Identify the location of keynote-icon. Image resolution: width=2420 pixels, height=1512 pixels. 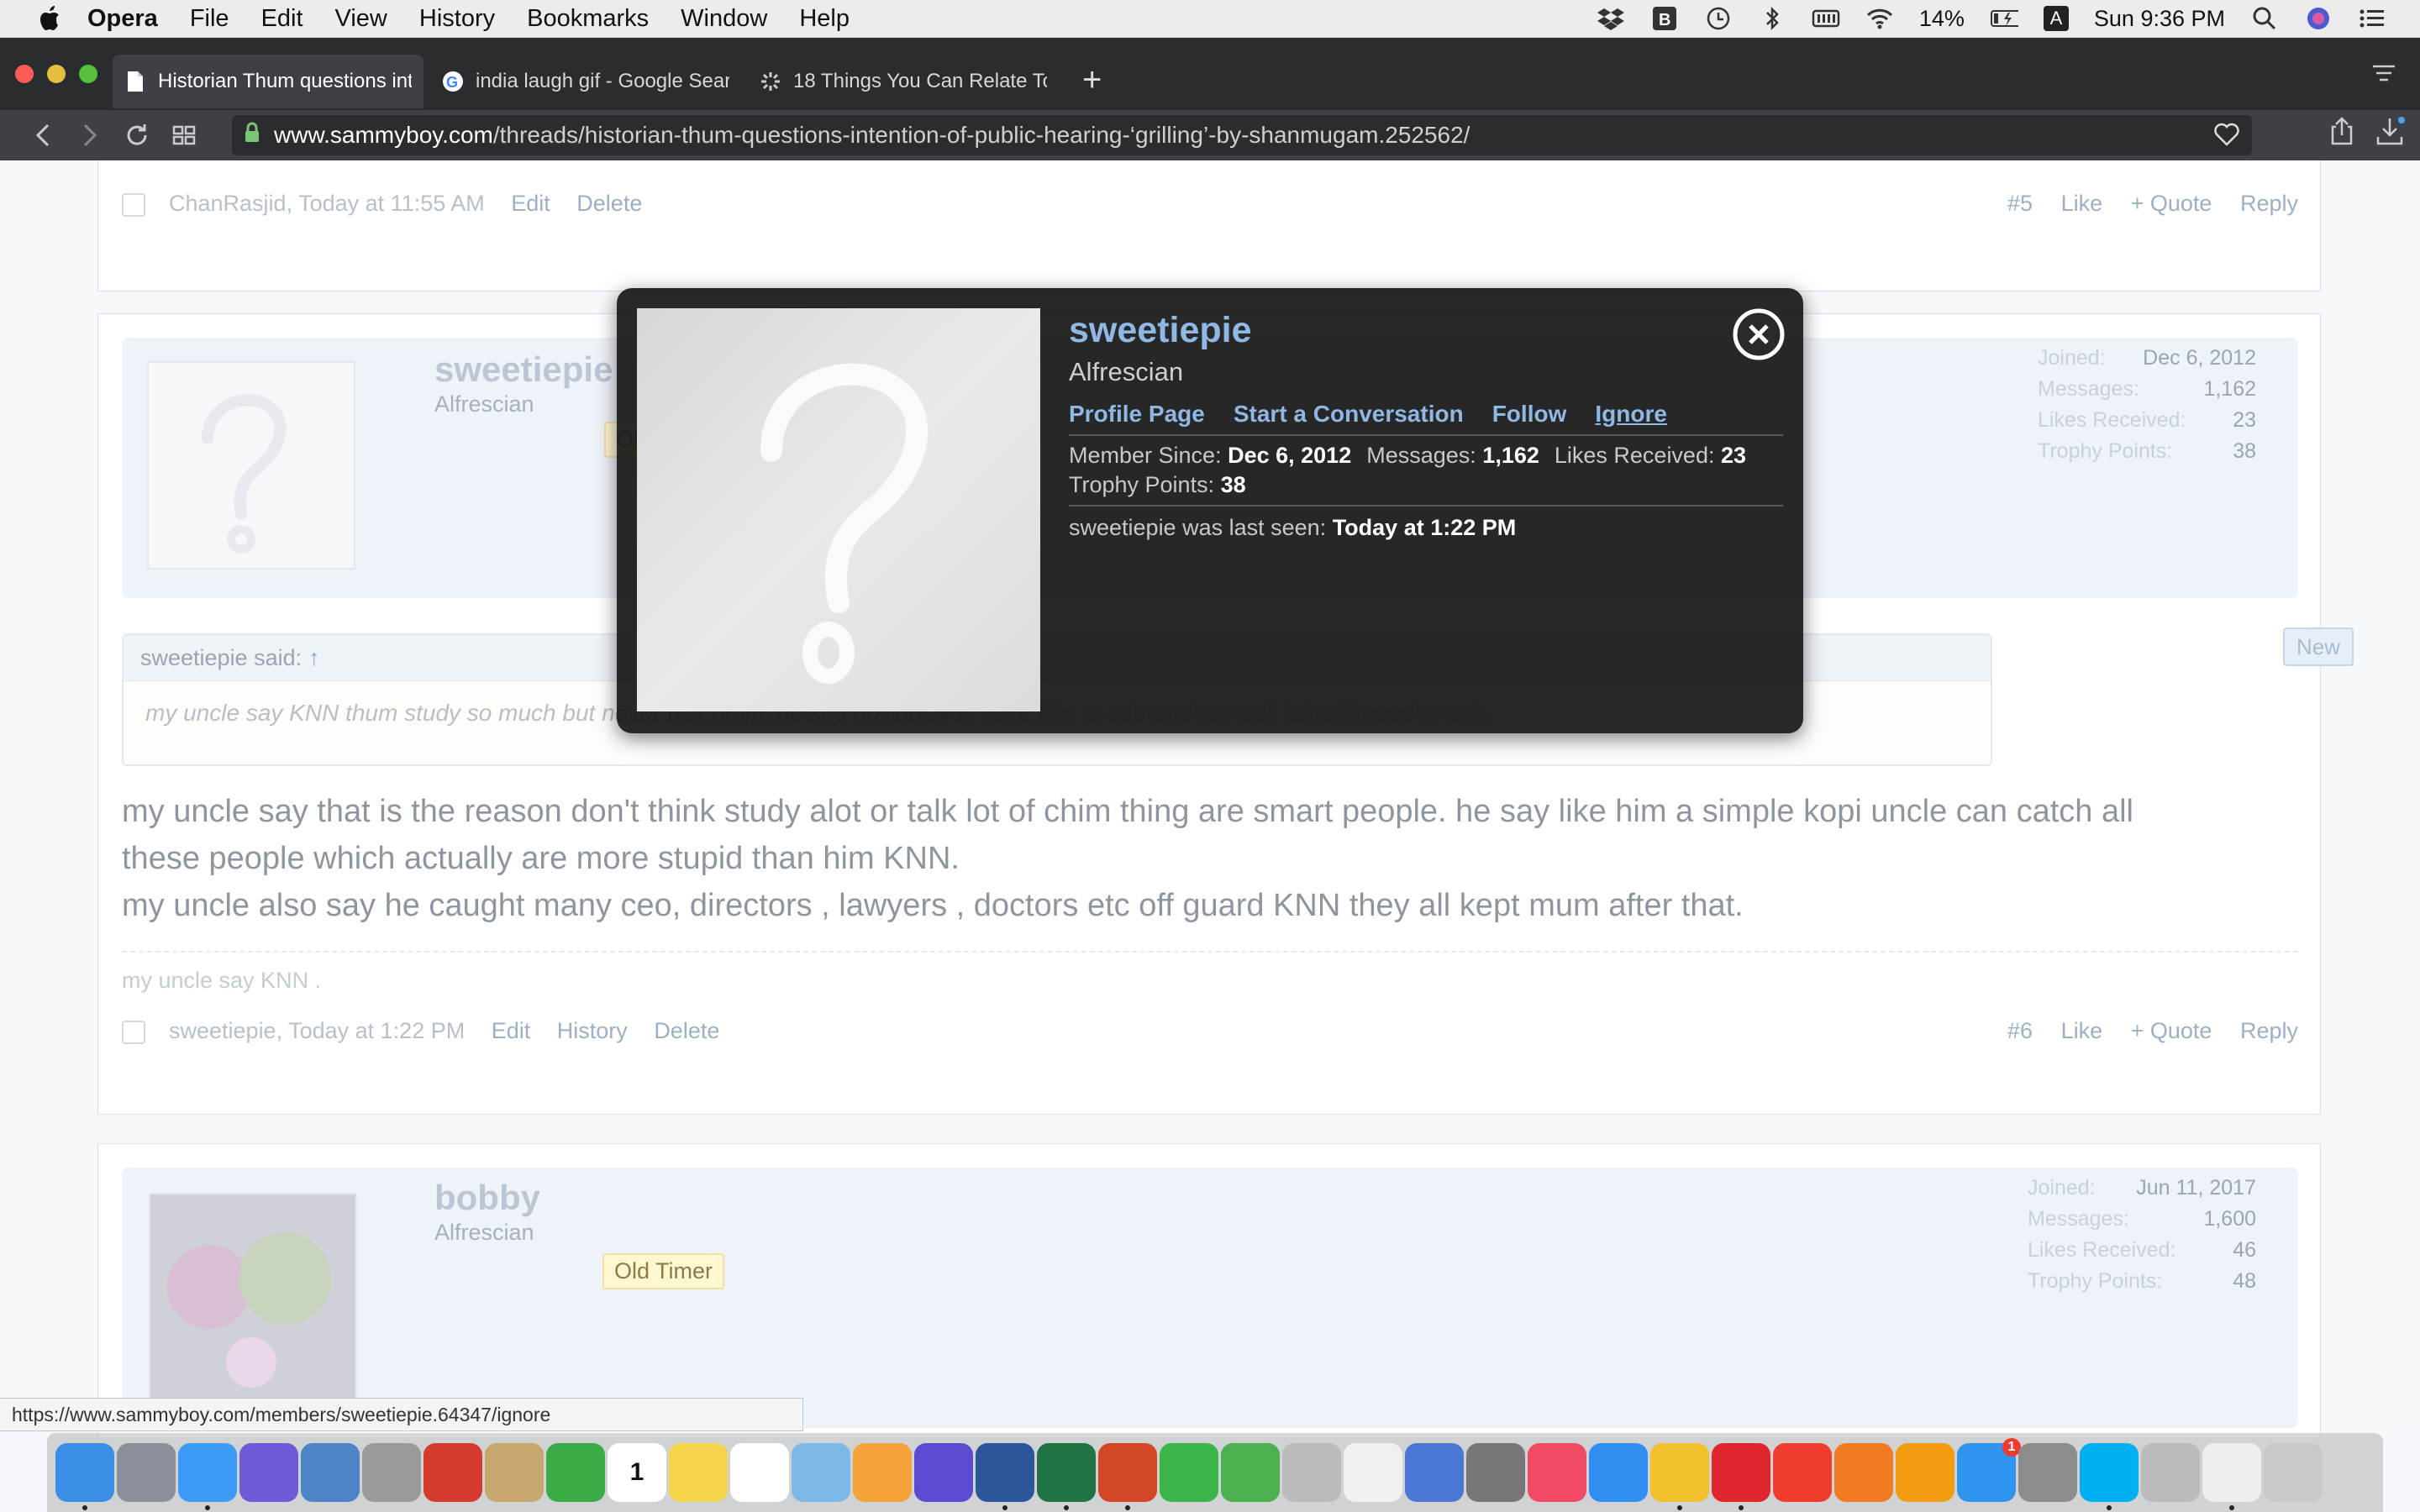
(1435, 1472).